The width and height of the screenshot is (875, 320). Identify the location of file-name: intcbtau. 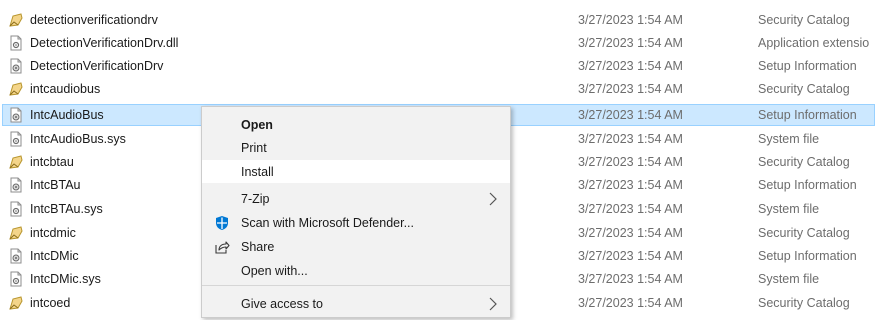
(52, 162).